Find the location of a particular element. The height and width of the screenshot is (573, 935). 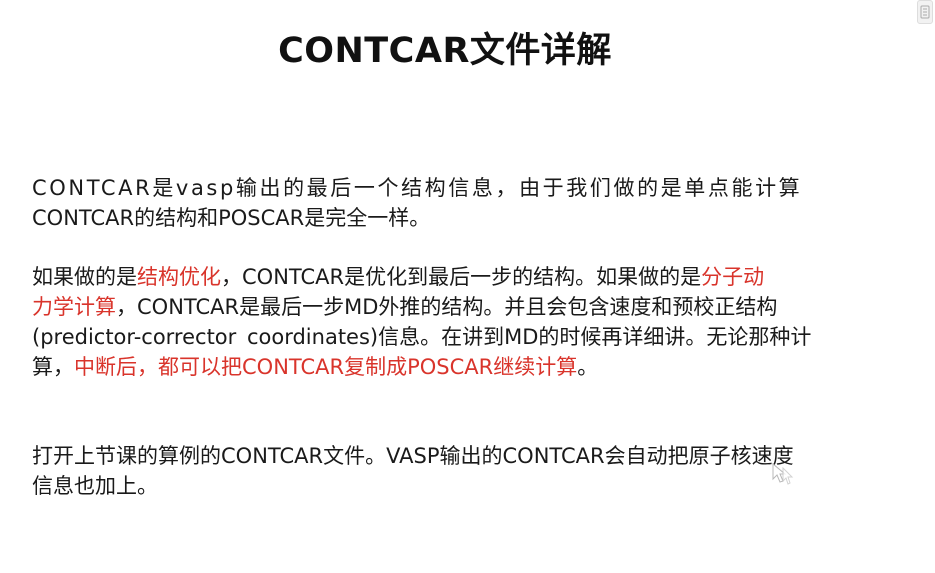

highlight-restart-note: 中断后，都可以把CONTCAR复制成POSCAR继续计算 is located at coordinates (326, 367).